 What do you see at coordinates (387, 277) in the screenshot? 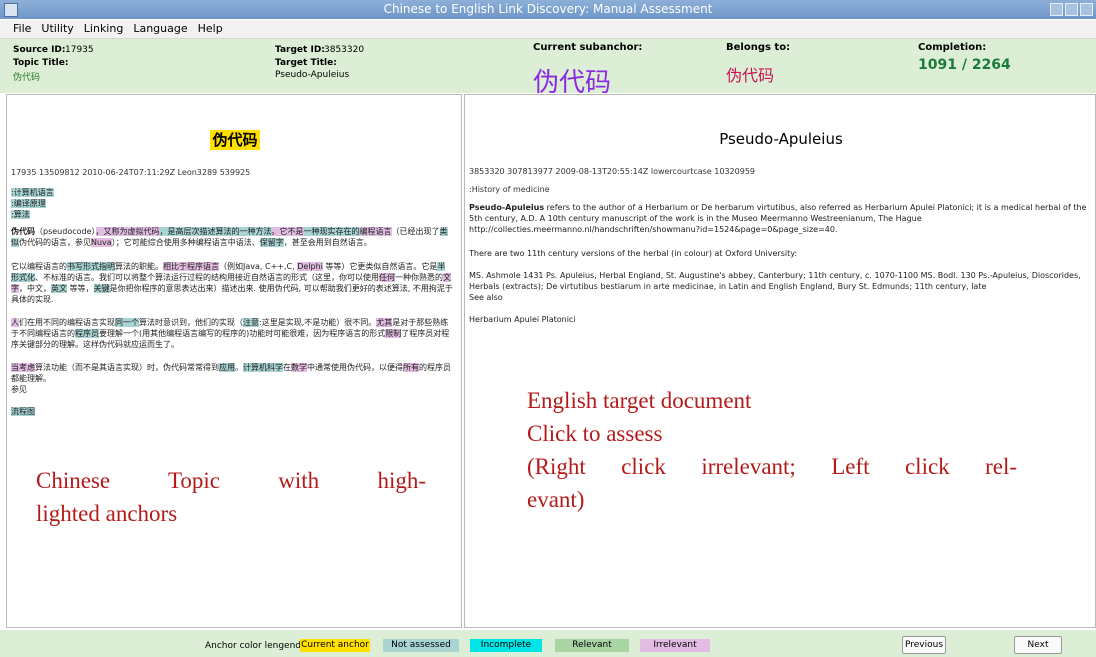
I see `anchor-irrelevant: 任何` at bounding box center [387, 277].